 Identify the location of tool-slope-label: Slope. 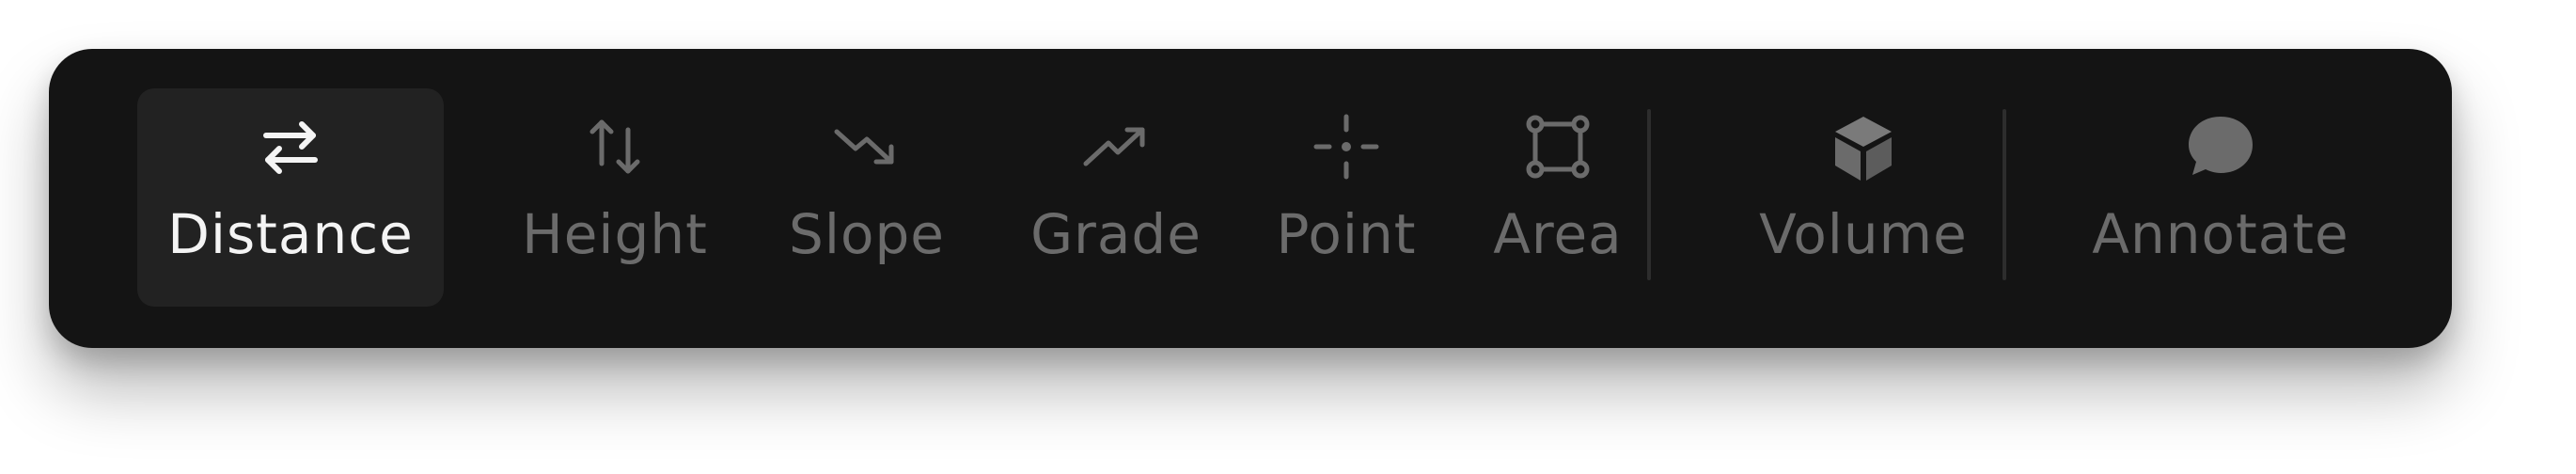
(867, 234).